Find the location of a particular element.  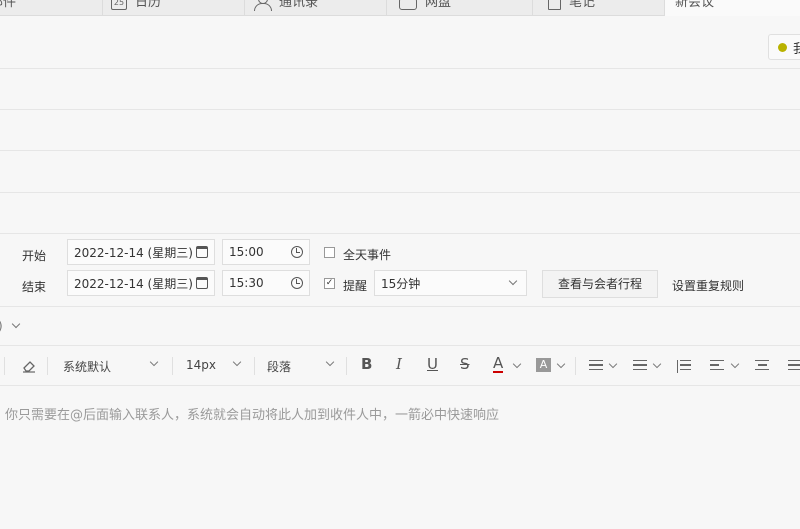

tab-new-meeting-label: 新会议 is located at coordinates (695, 5).